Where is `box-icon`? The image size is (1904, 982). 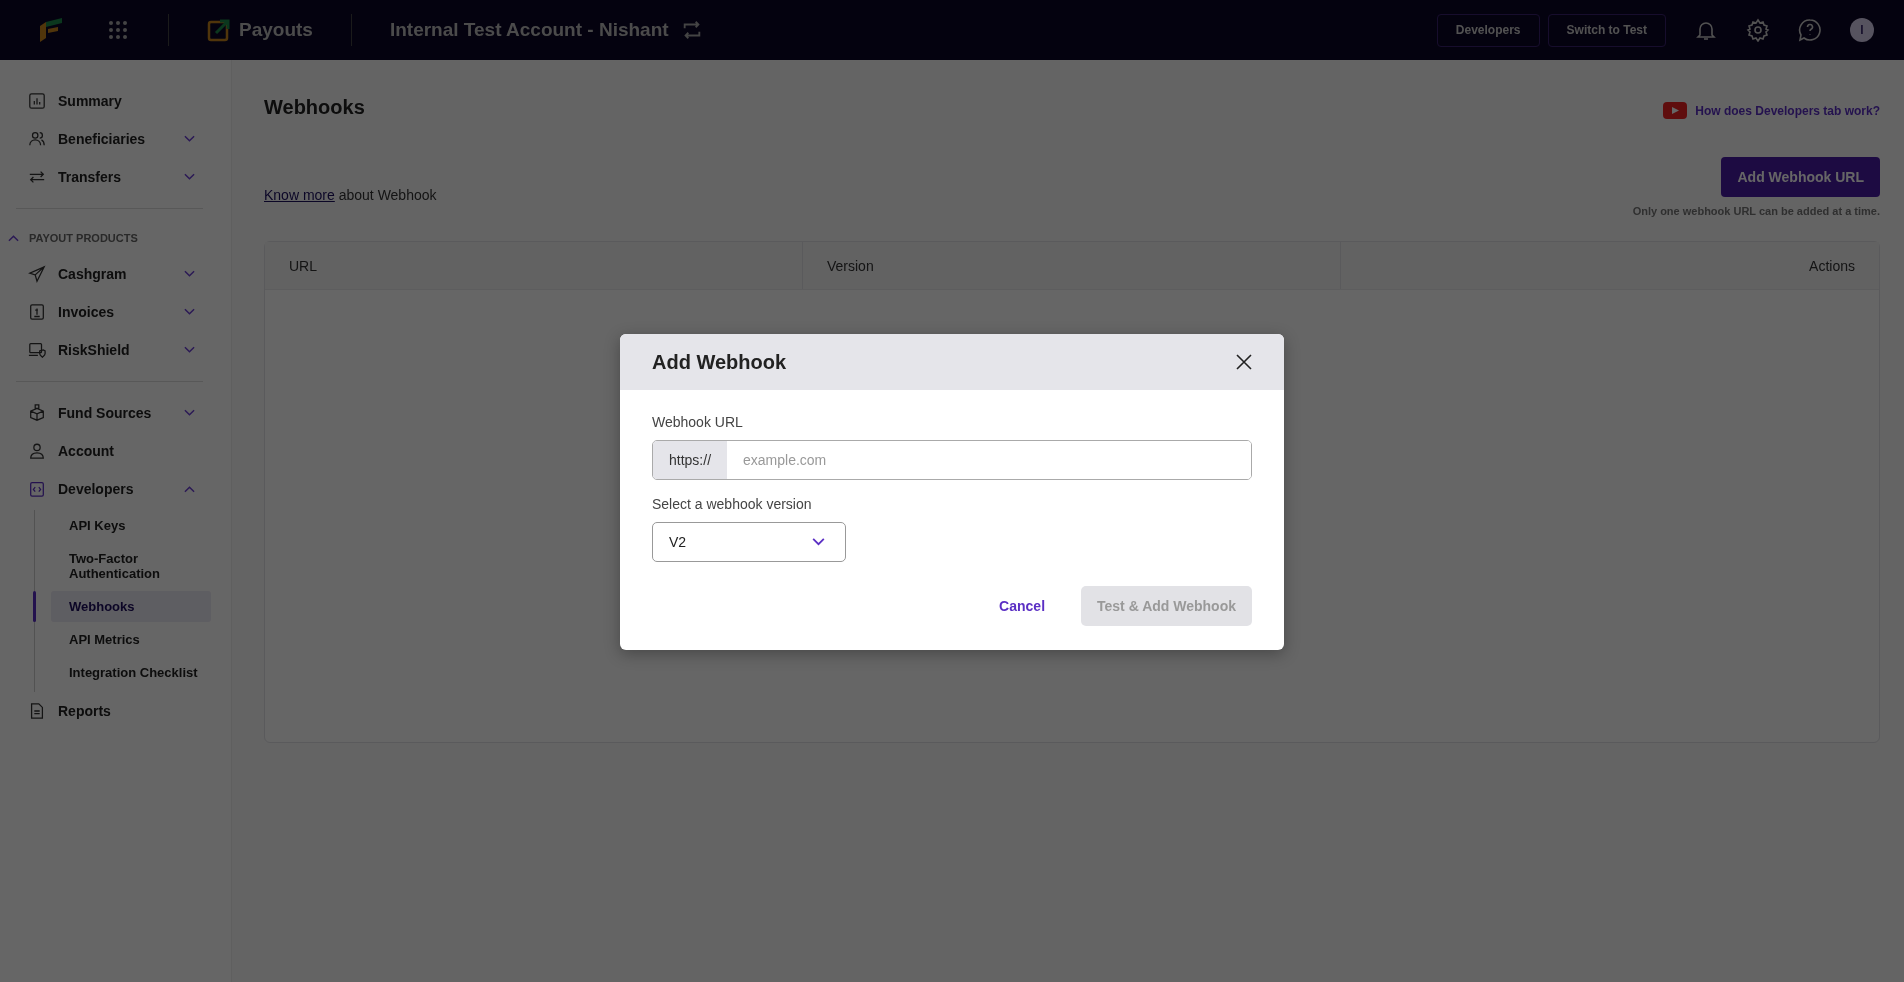 box-icon is located at coordinates (37, 413).